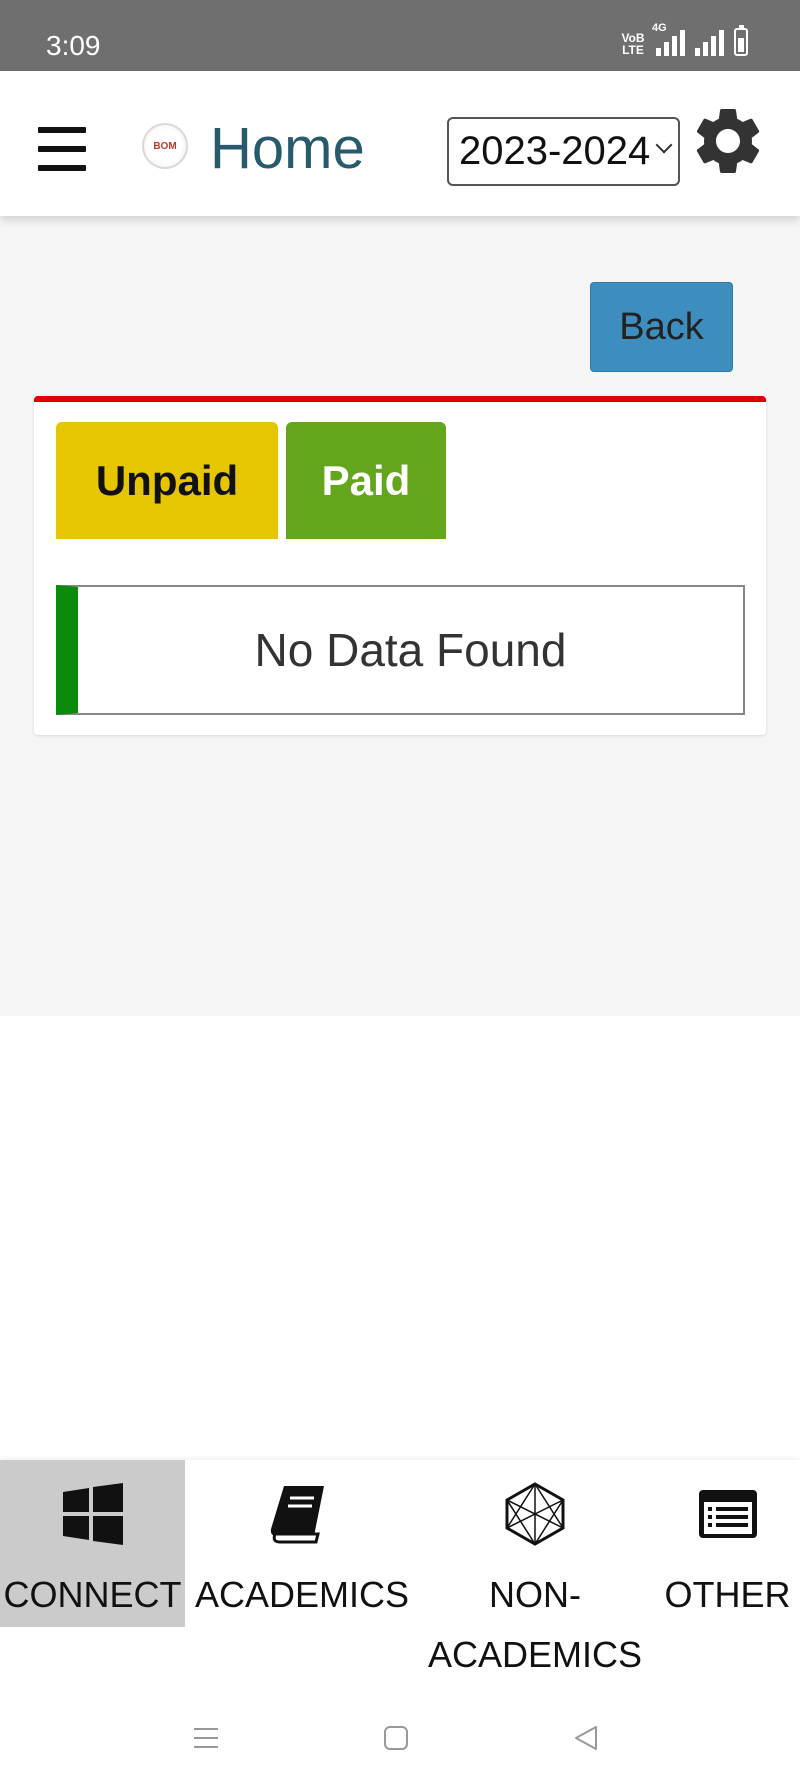 The height and width of the screenshot is (1787, 800). Describe the element at coordinates (92, 1514) in the screenshot. I see `windows-icon` at that location.